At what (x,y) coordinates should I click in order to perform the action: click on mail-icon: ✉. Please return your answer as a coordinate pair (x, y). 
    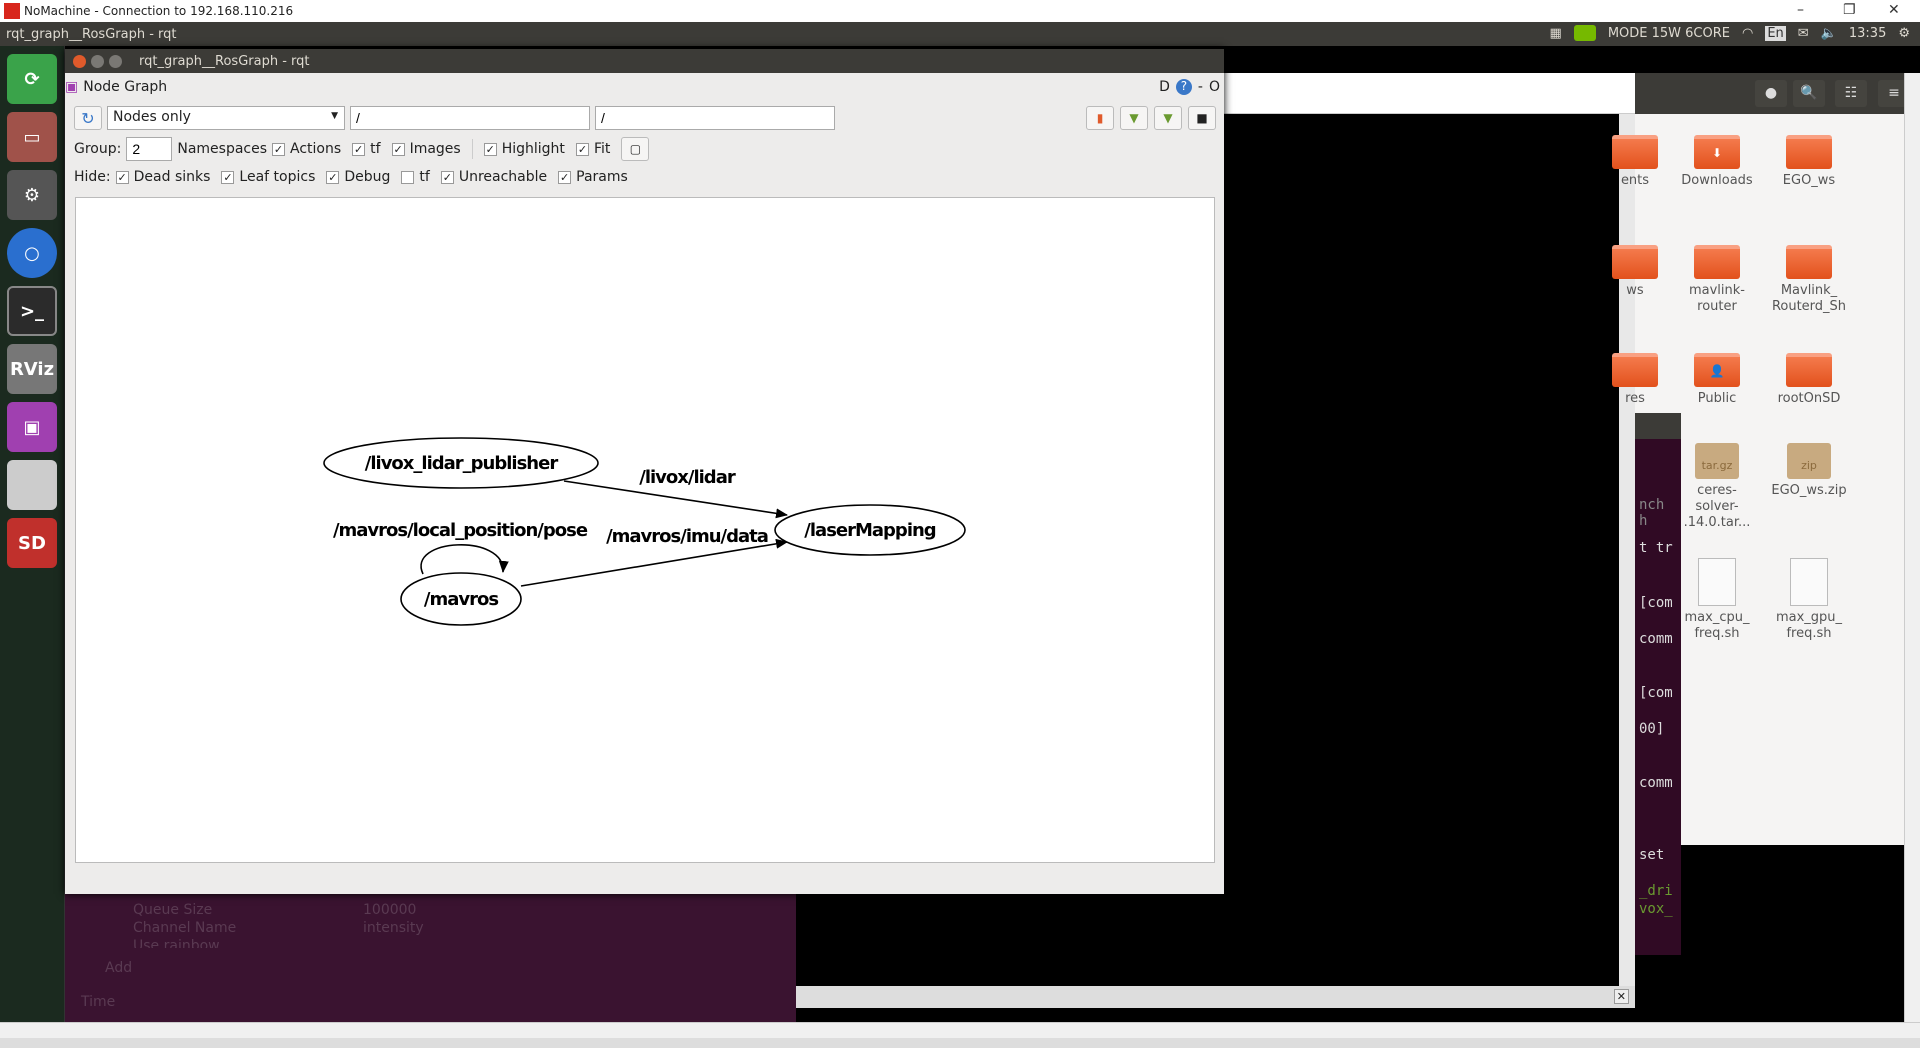
    Looking at the image, I should click on (1803, 33).